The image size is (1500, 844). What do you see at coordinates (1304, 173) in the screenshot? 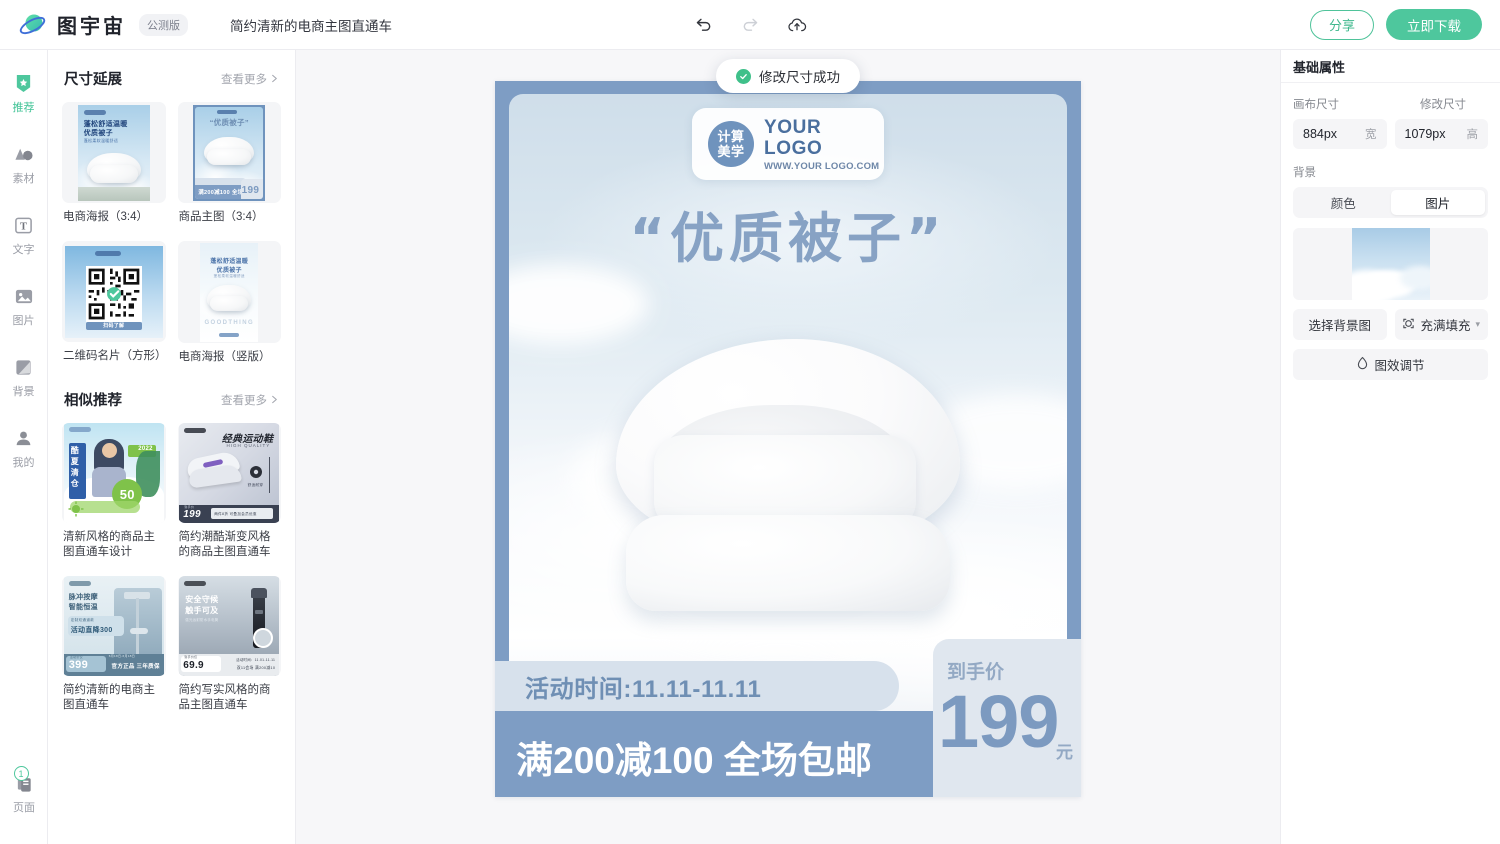
I see `background-label: 背景` at bounding box center [1304, 173].